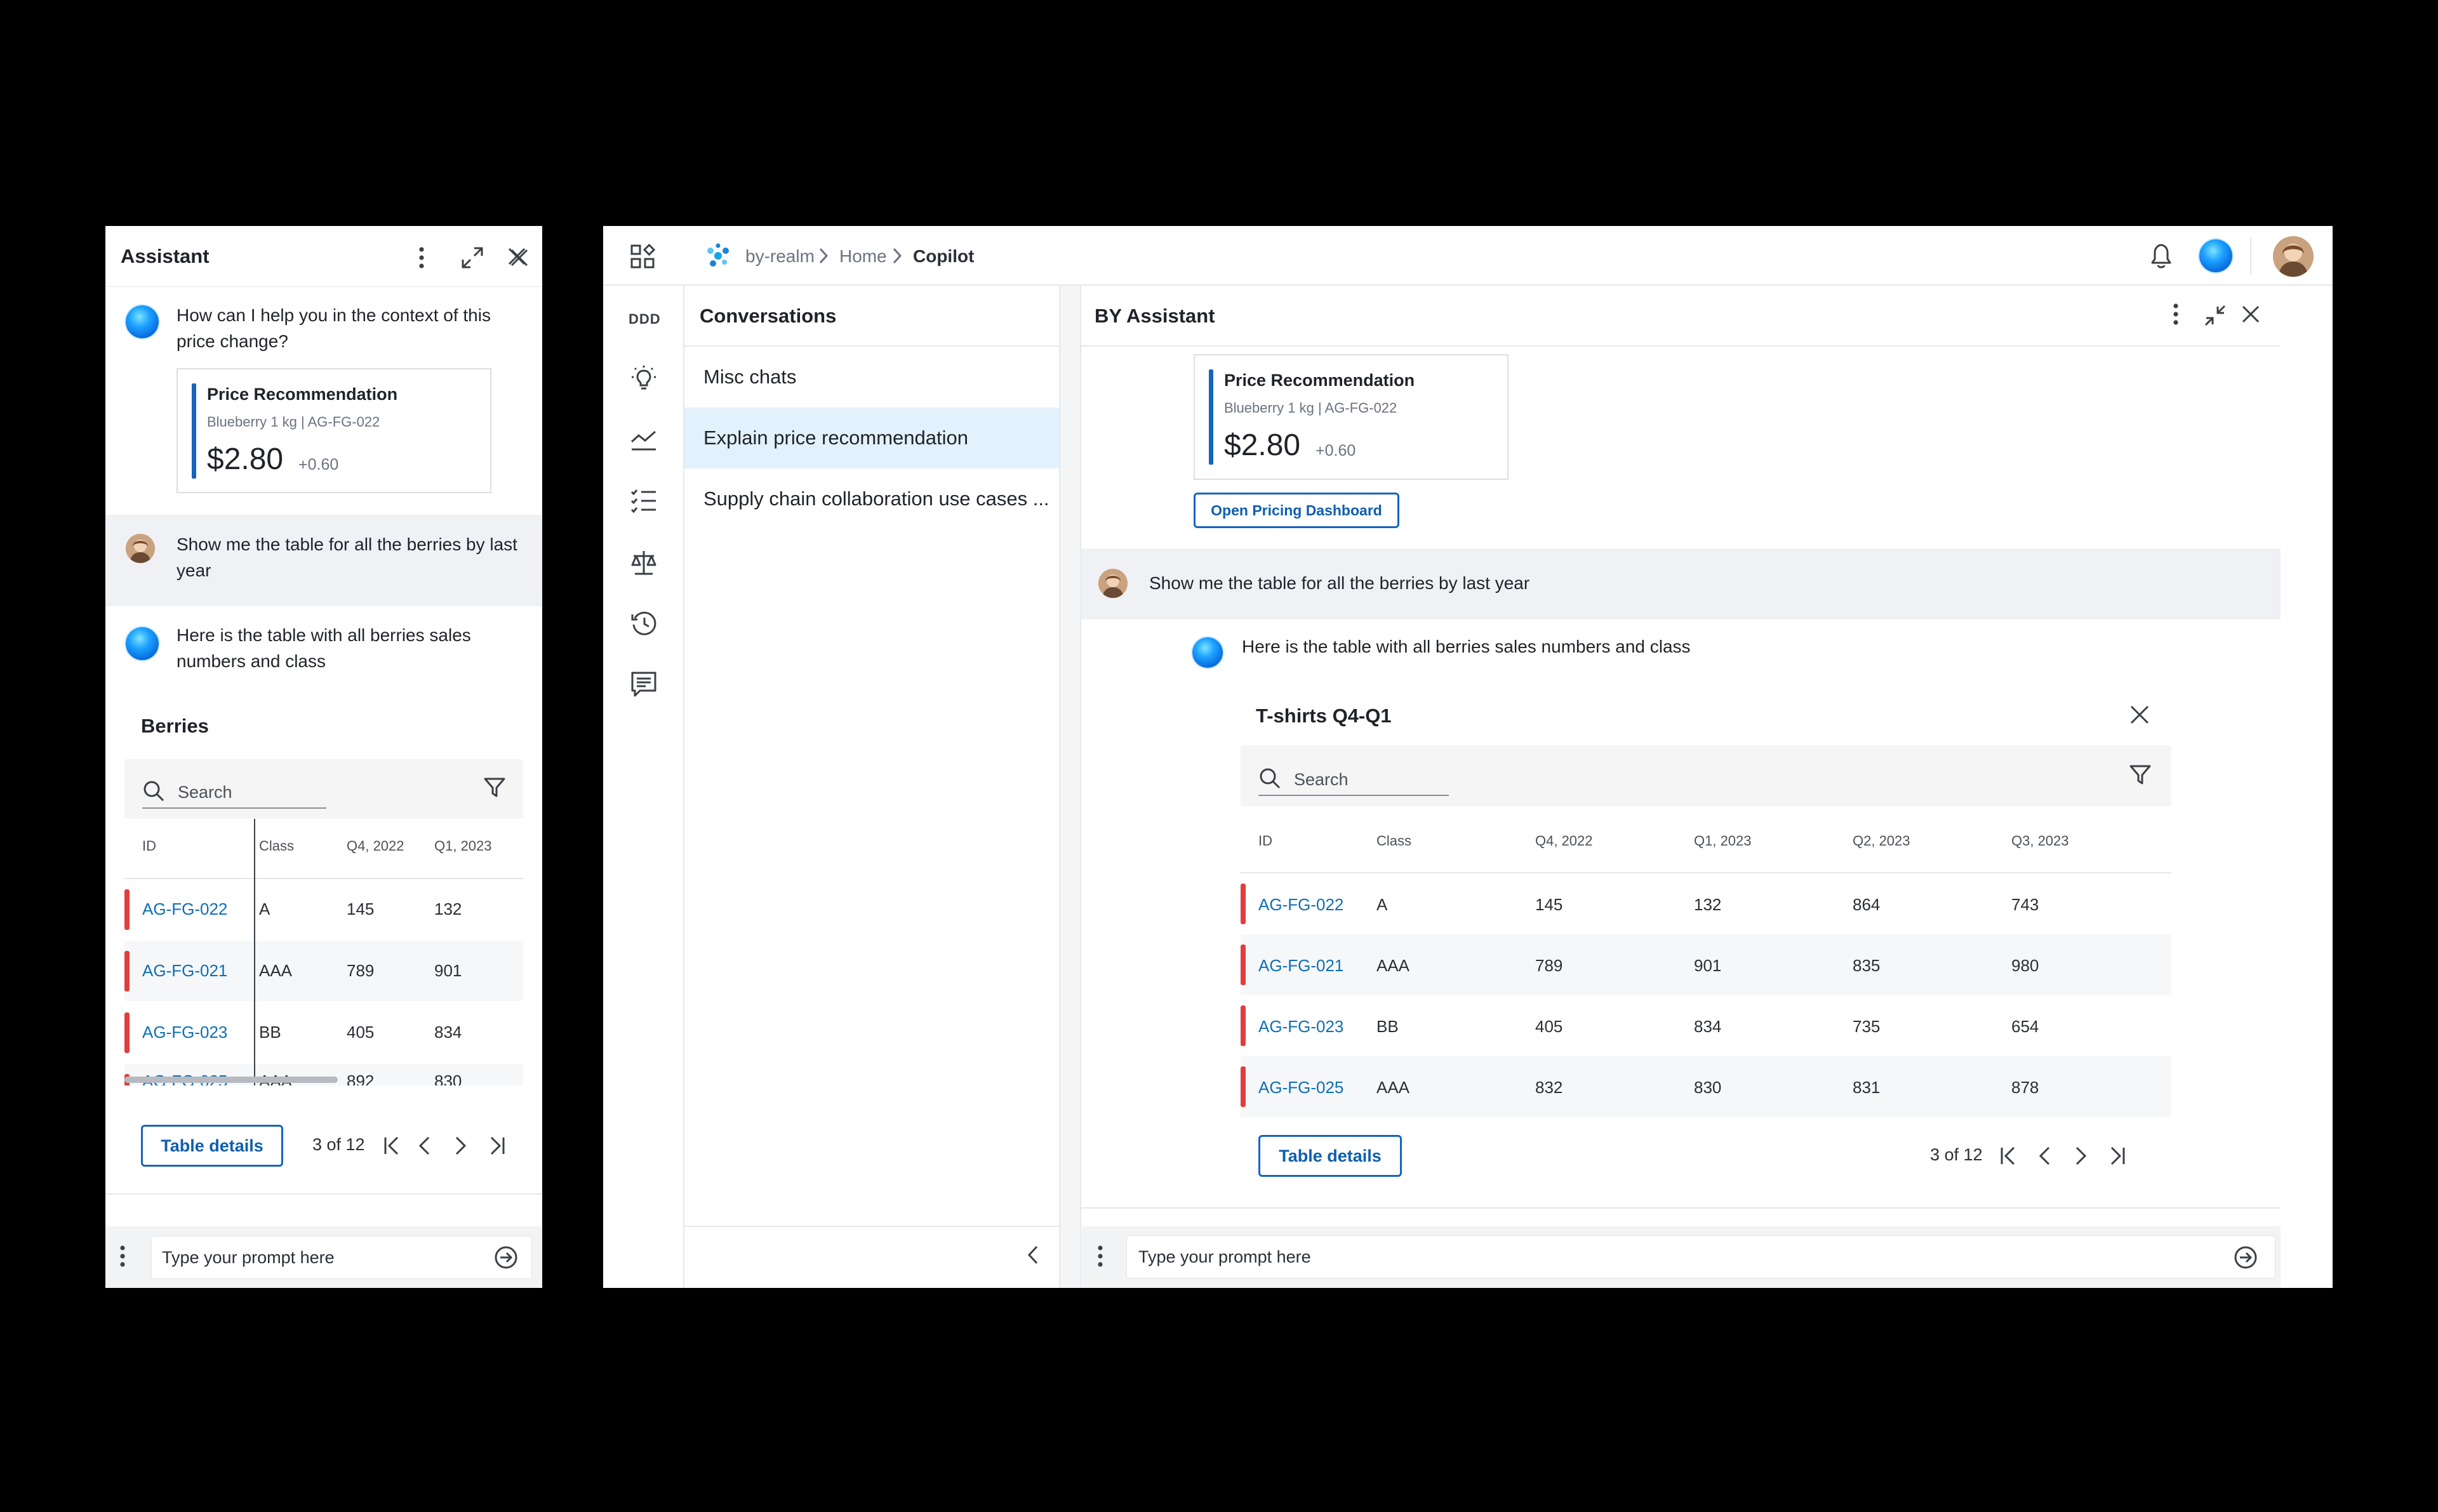 The height and width of the screenshot is (1512, 2438). I want to click on conversation-label: Explain price recommendation, so click(835, 438).